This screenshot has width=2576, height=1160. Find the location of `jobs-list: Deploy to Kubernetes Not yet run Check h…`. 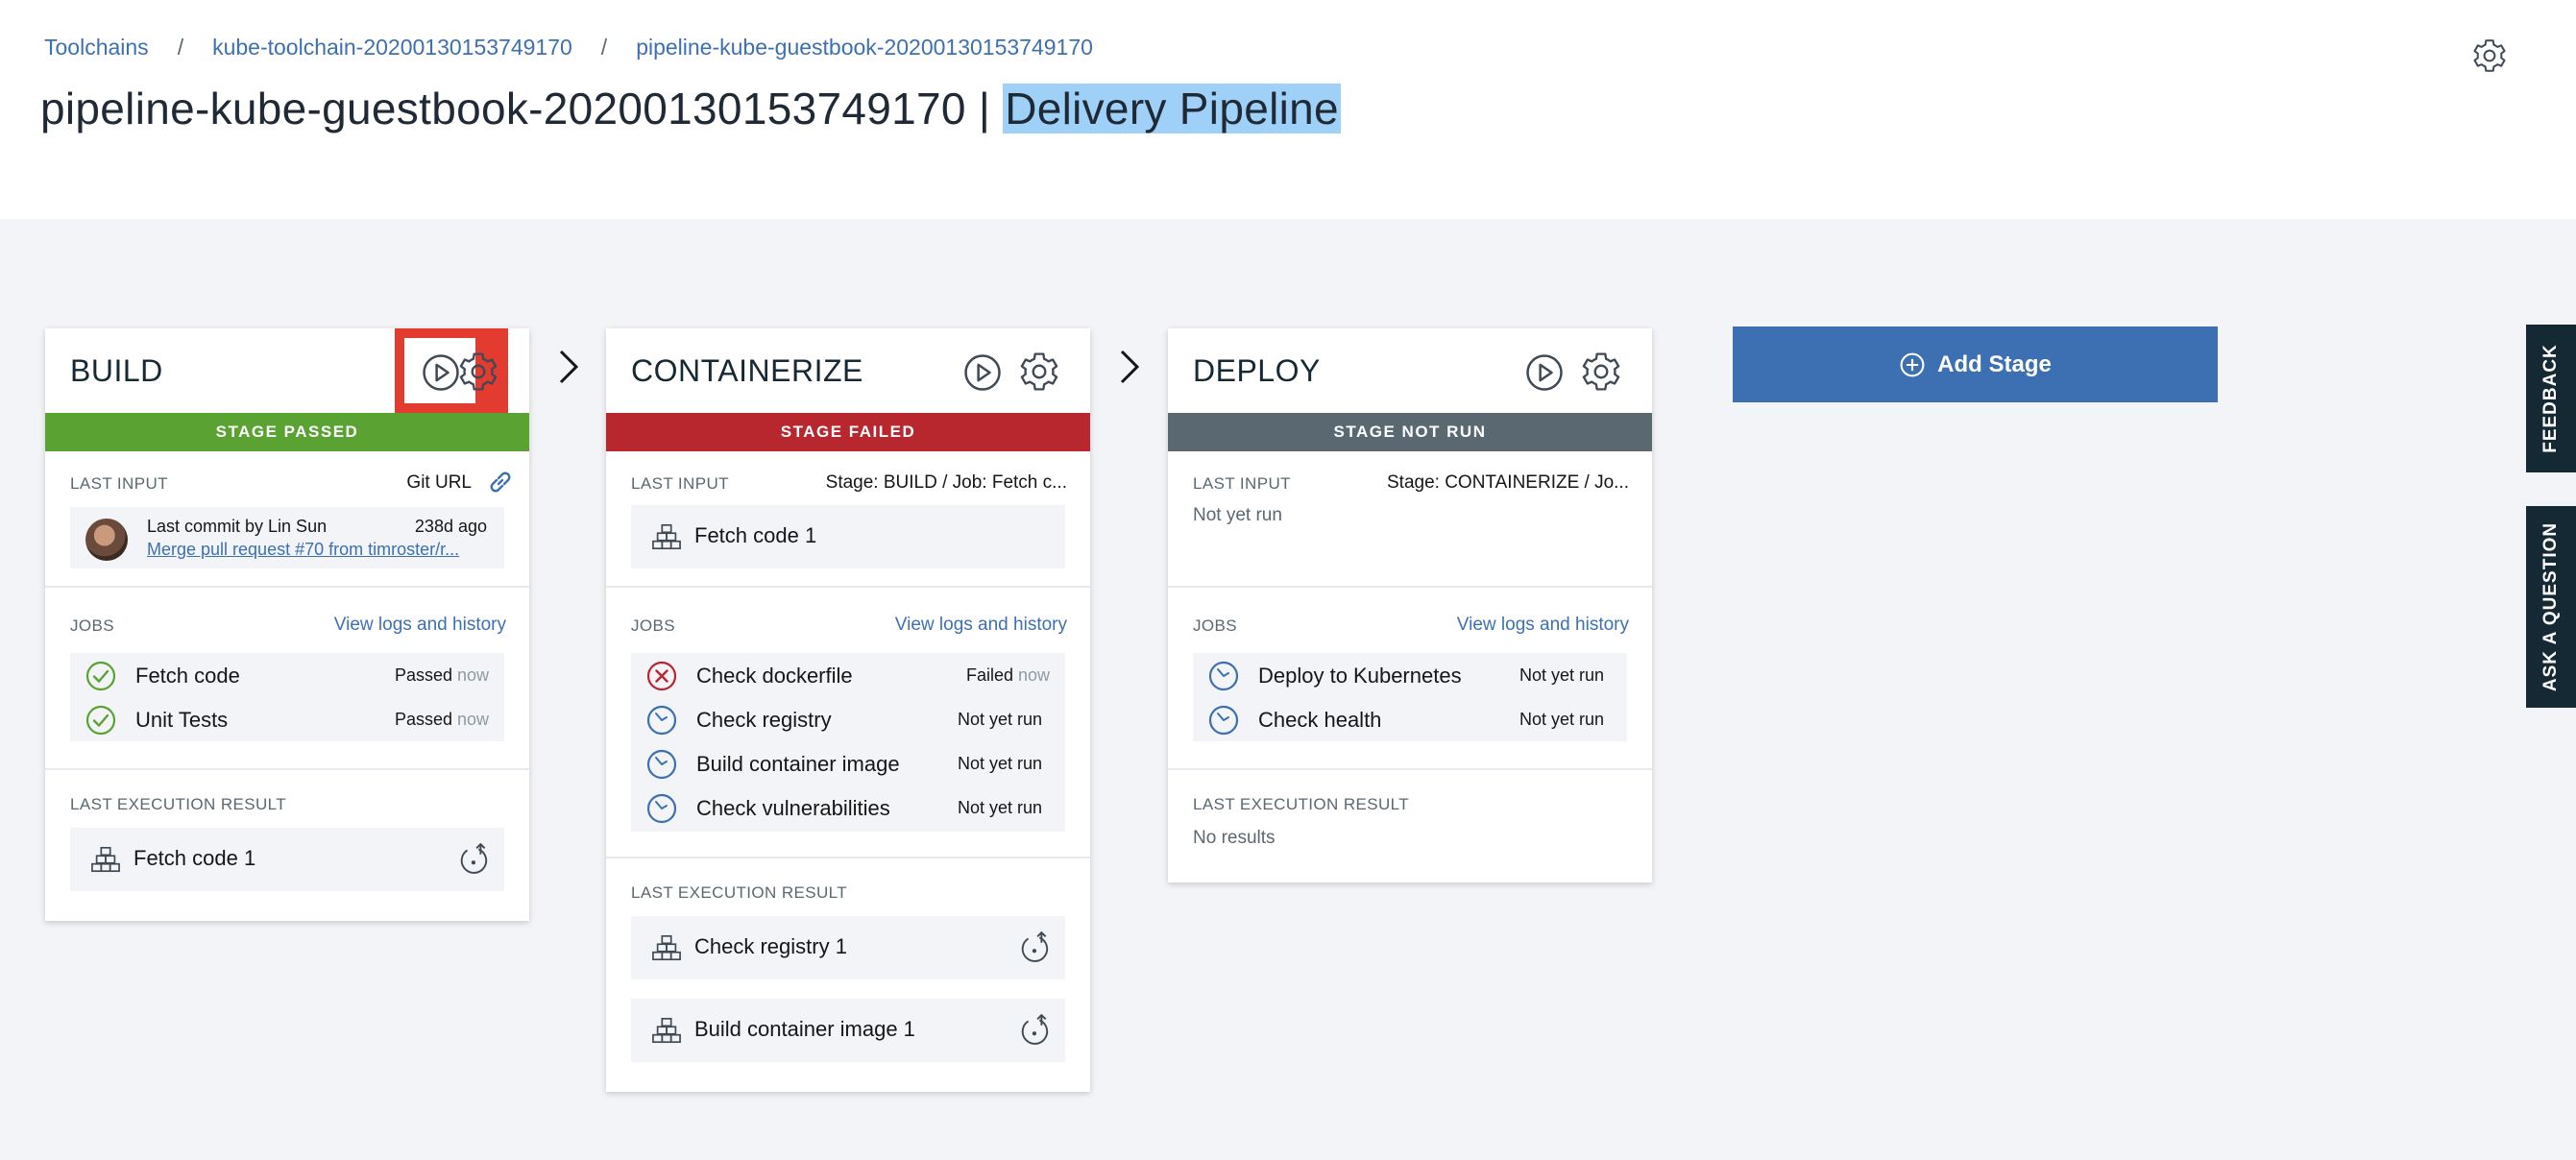

jobs-list: Deploy to Kubernetes Not yet run Check h… is located at coordinates (1410, 697).